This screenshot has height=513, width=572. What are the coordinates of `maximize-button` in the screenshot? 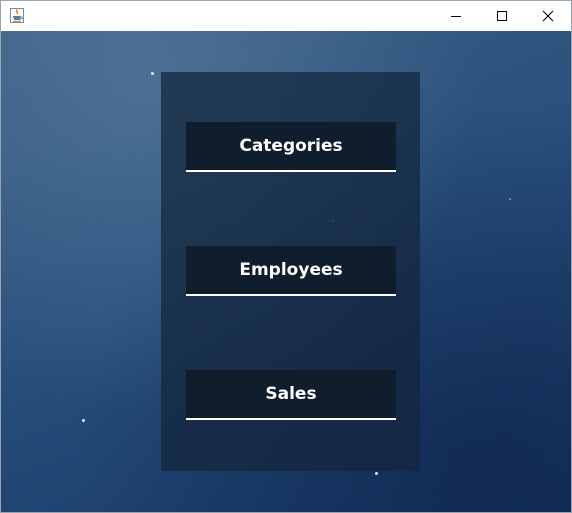 It's located at (502, 16).